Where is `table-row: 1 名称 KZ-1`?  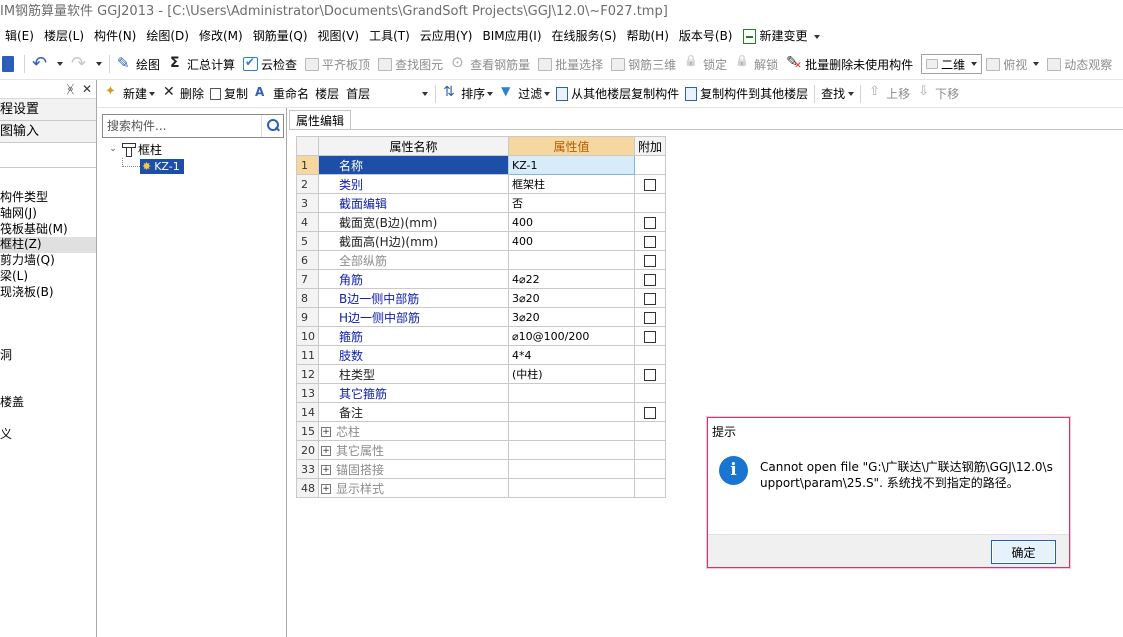
table-row: 1 名称 KZ-1 is located at coordinates (481, 165).